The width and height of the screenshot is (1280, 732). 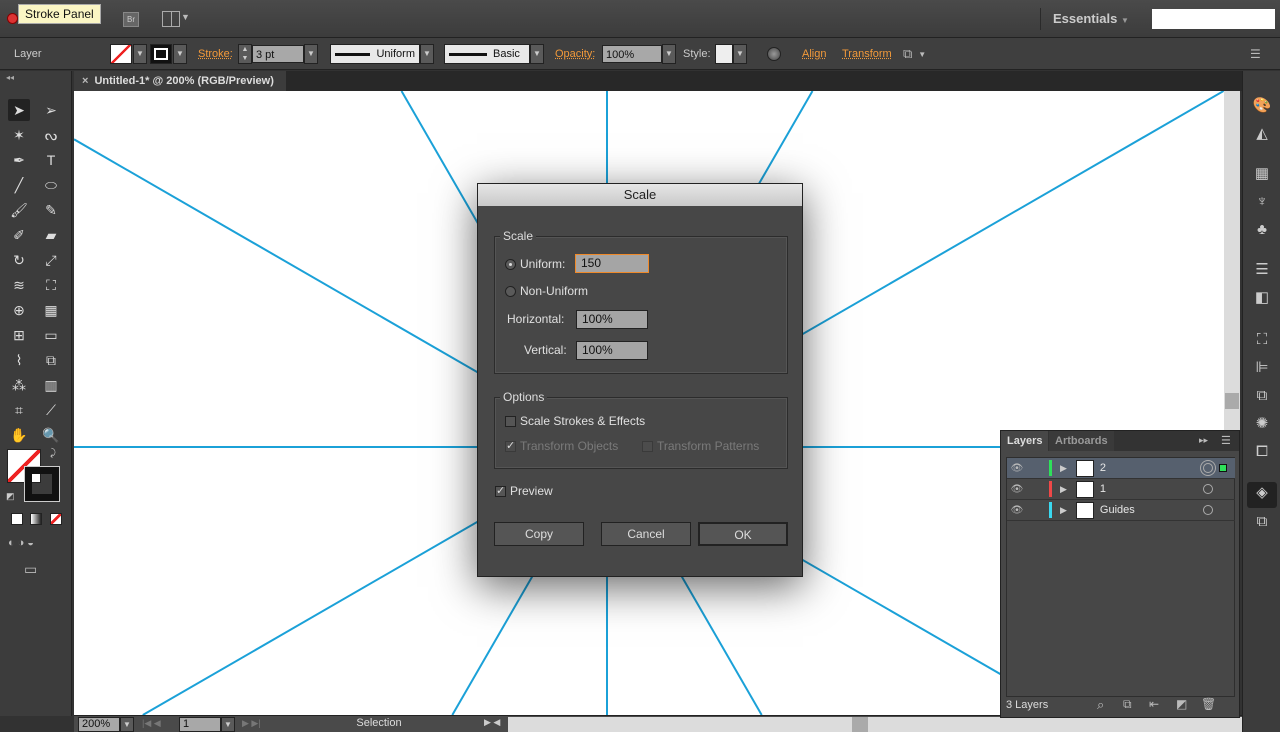 What do you see at coordinates (632, 54) in the screenshot?
I see `opacity-input: 100%` at bounding box center [632, 54].